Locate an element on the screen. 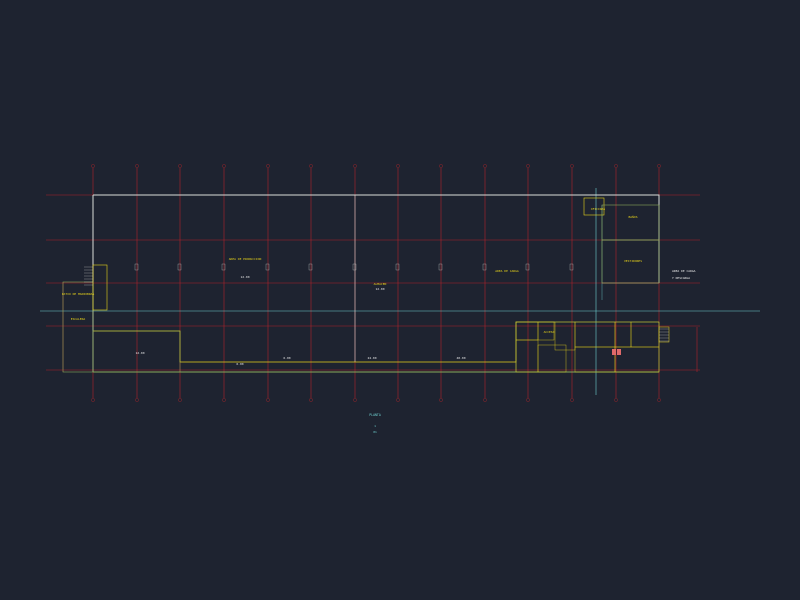 Image resolution: width=800 pixels, height=600 pixels. room-label: AREA DE CARGA is located at coordinates (507, 271).